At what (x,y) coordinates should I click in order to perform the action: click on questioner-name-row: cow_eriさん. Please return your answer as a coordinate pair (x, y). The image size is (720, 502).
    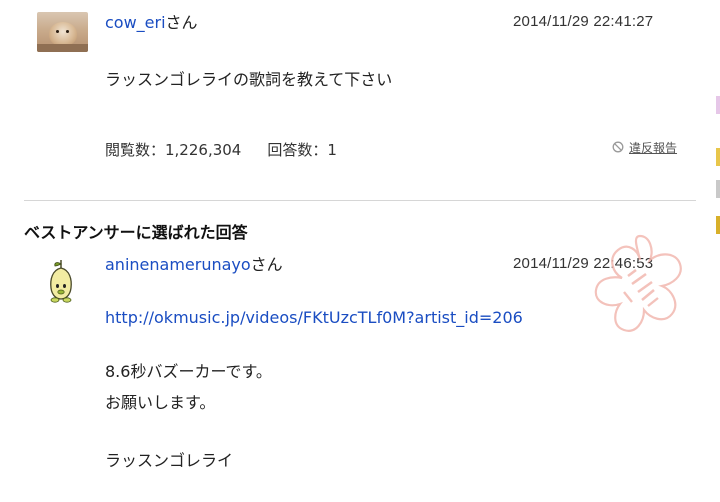
    Looking at the image, I should click on (151, 23).